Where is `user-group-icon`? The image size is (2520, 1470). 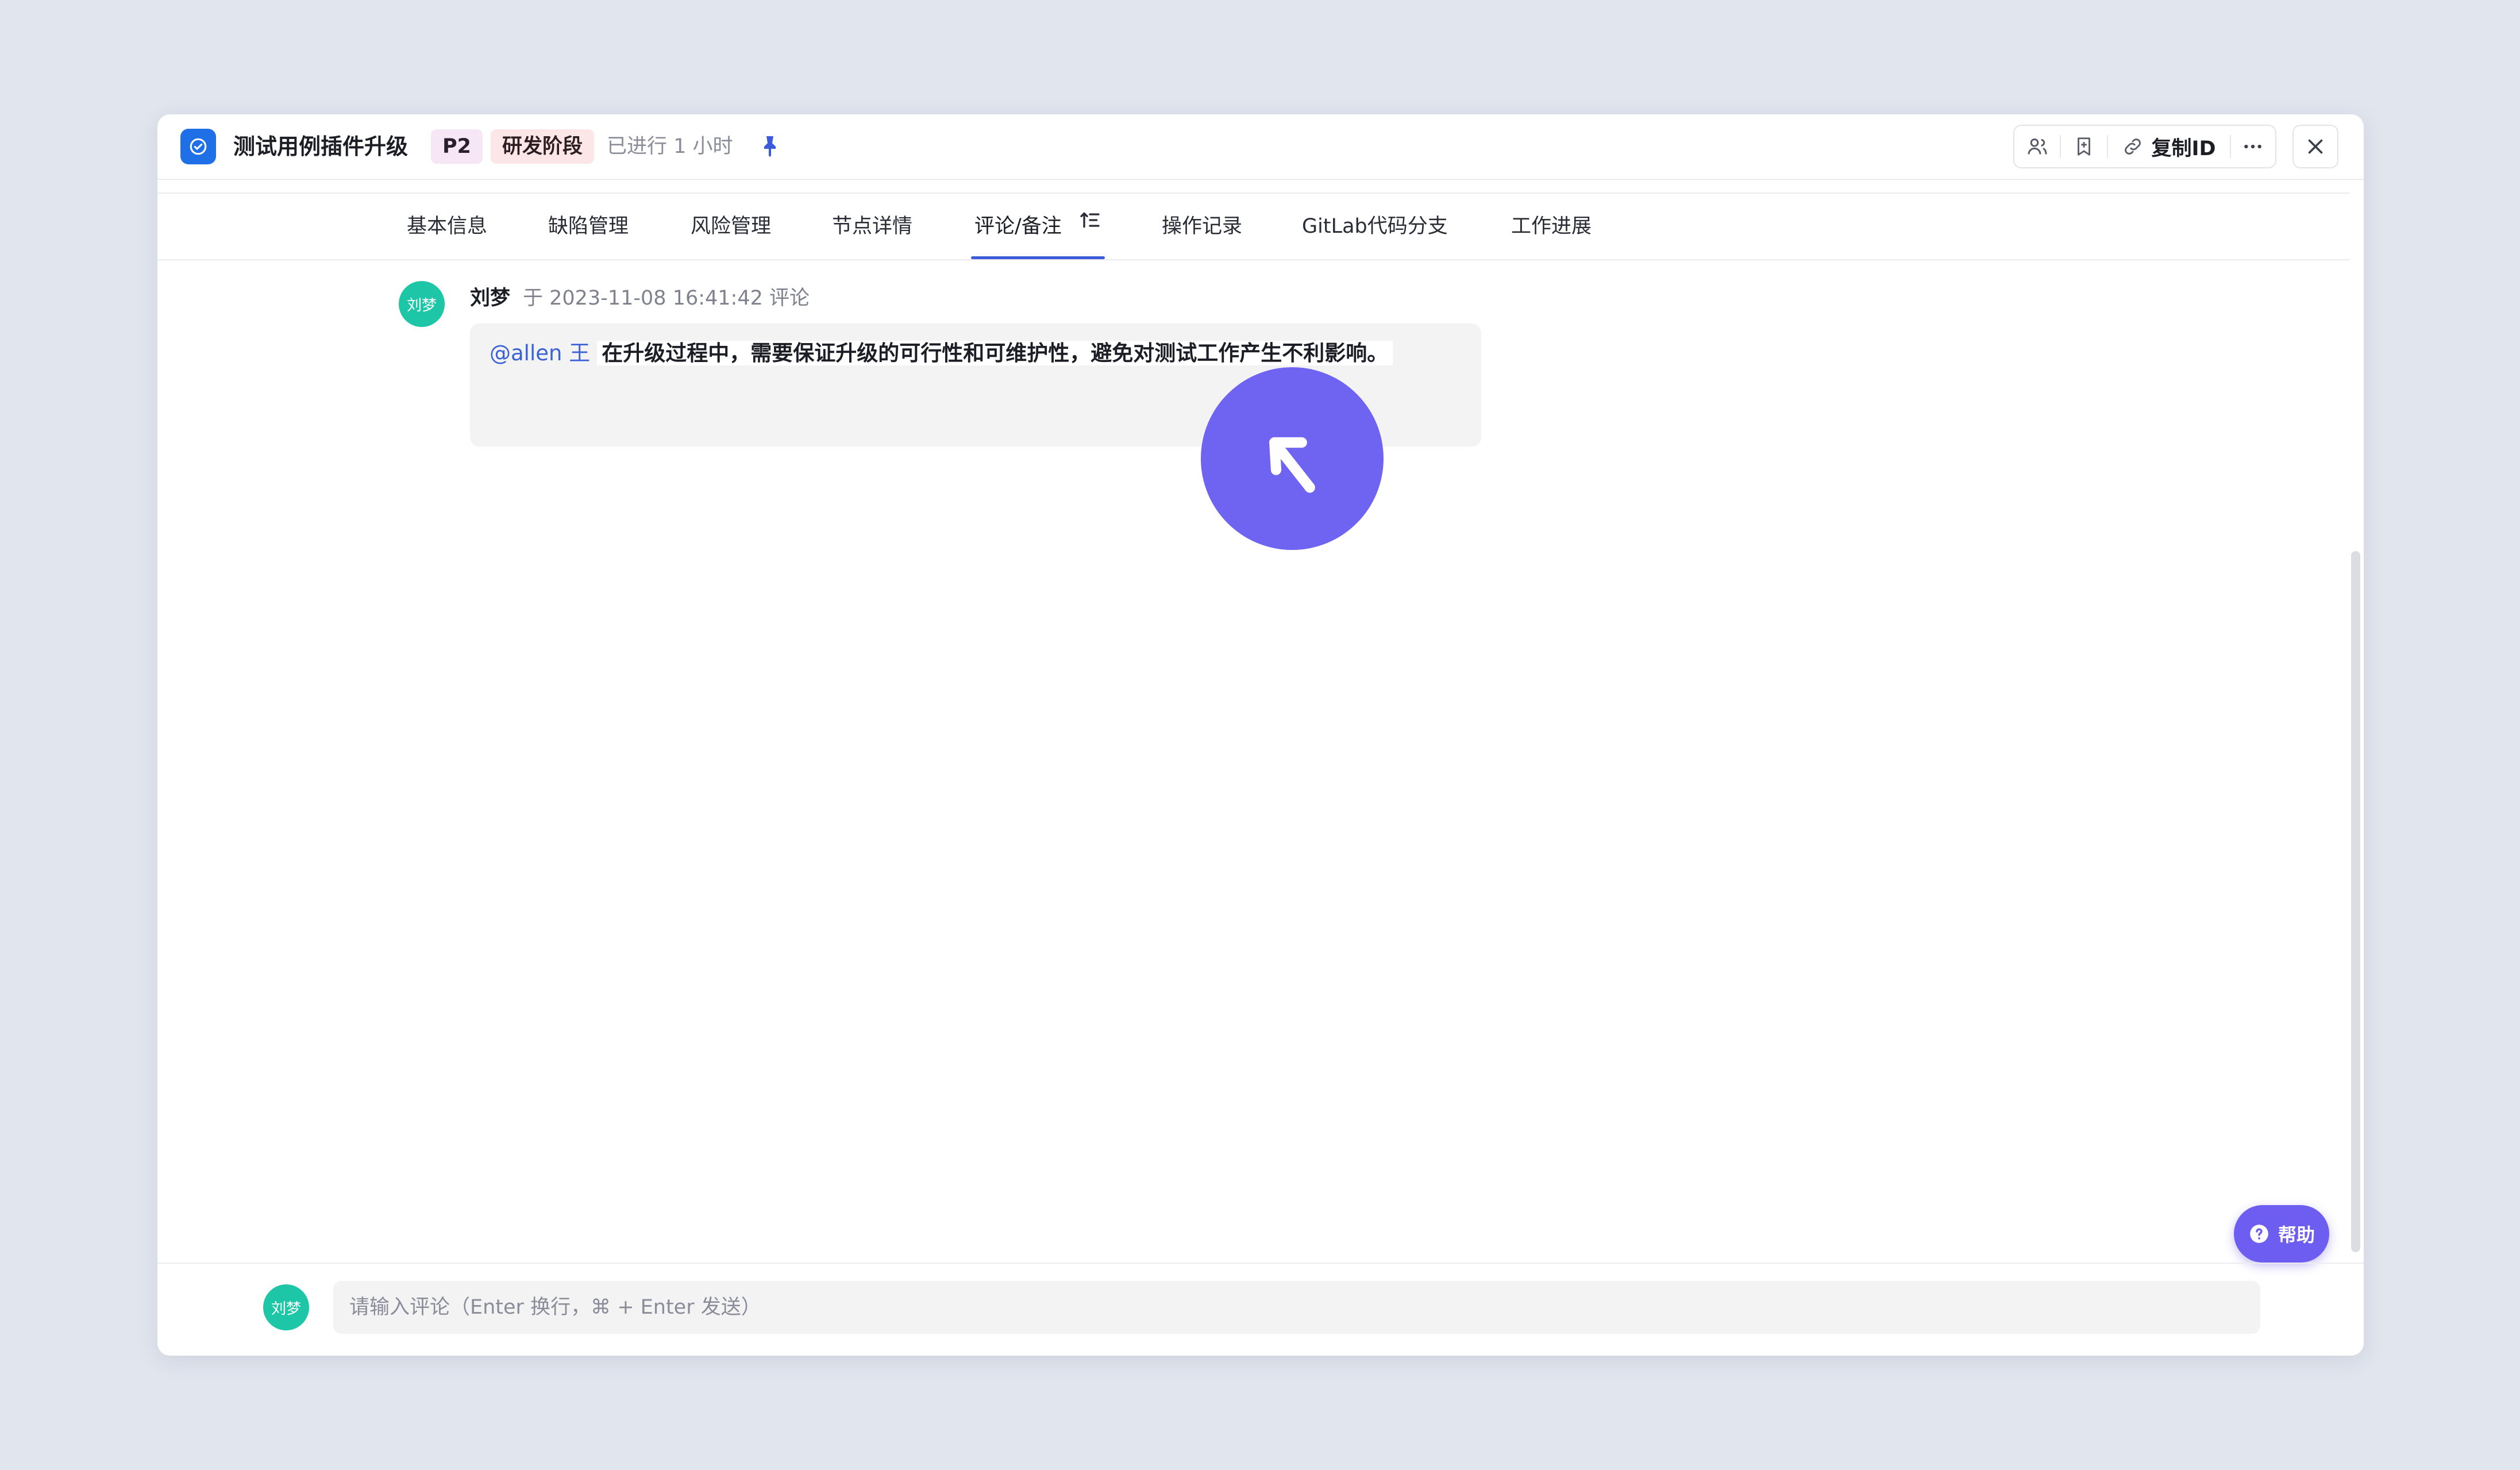 user-group-icon is located at coordinates (2038, 146).